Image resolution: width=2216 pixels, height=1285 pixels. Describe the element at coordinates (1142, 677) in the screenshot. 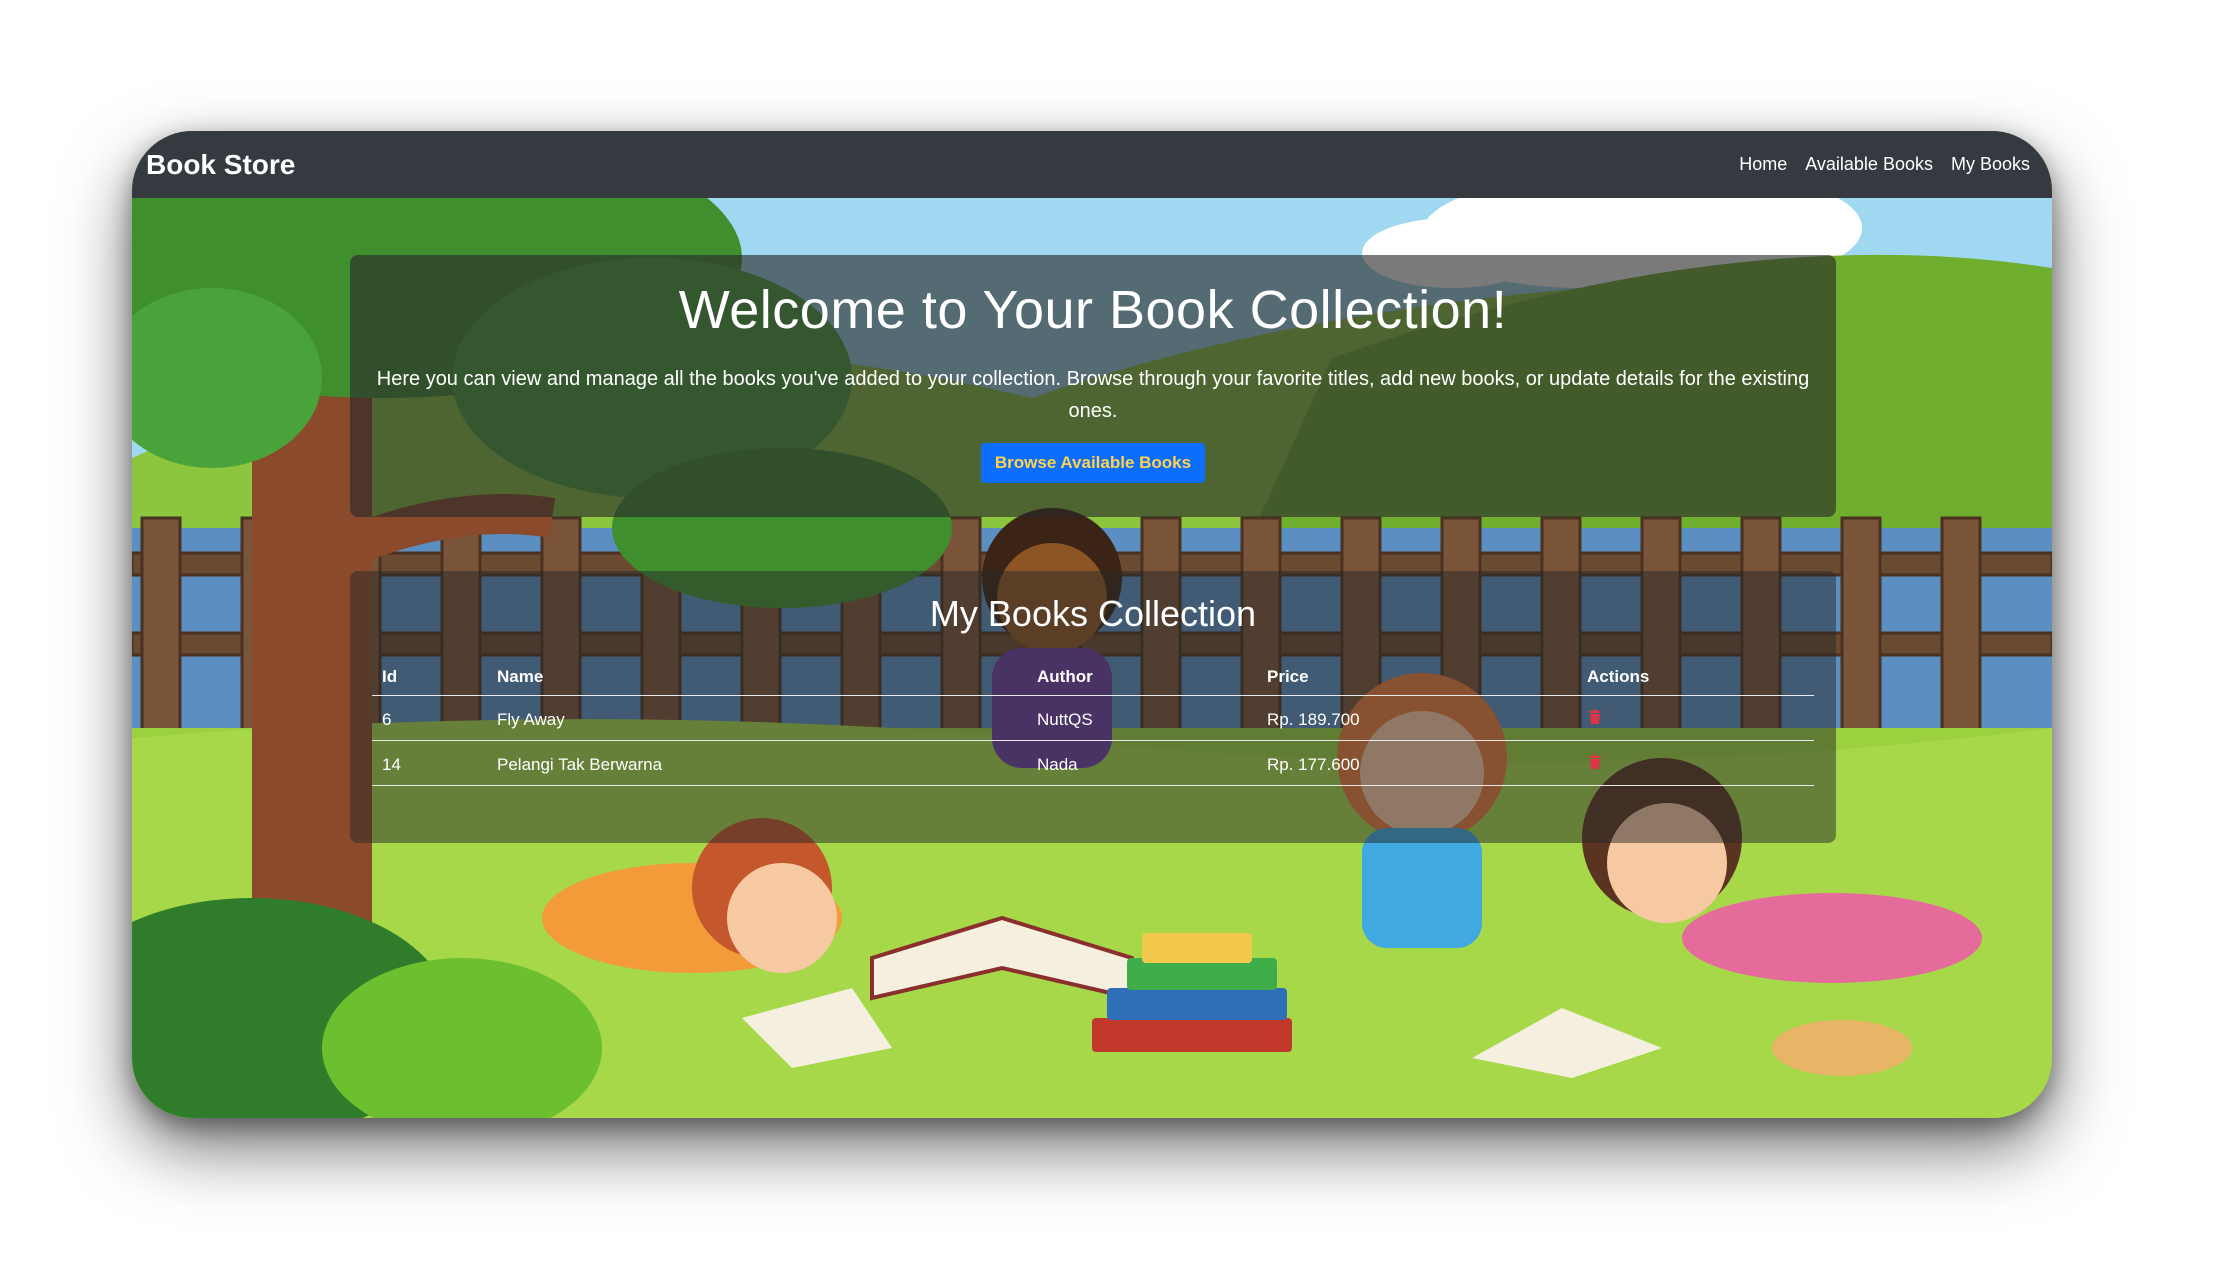

I see `column-header-author: Author` at that location.